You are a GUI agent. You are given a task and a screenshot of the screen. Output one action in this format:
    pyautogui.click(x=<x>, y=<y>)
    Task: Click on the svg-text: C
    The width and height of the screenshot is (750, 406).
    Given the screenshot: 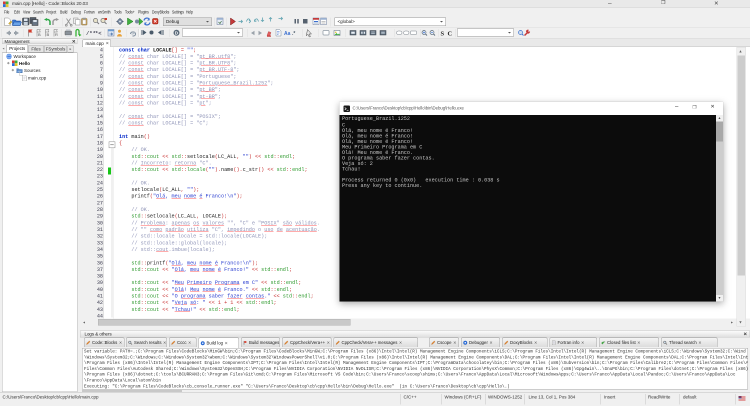 What is the action you would take?
    pyautogui.click(x=450, y=34)
    